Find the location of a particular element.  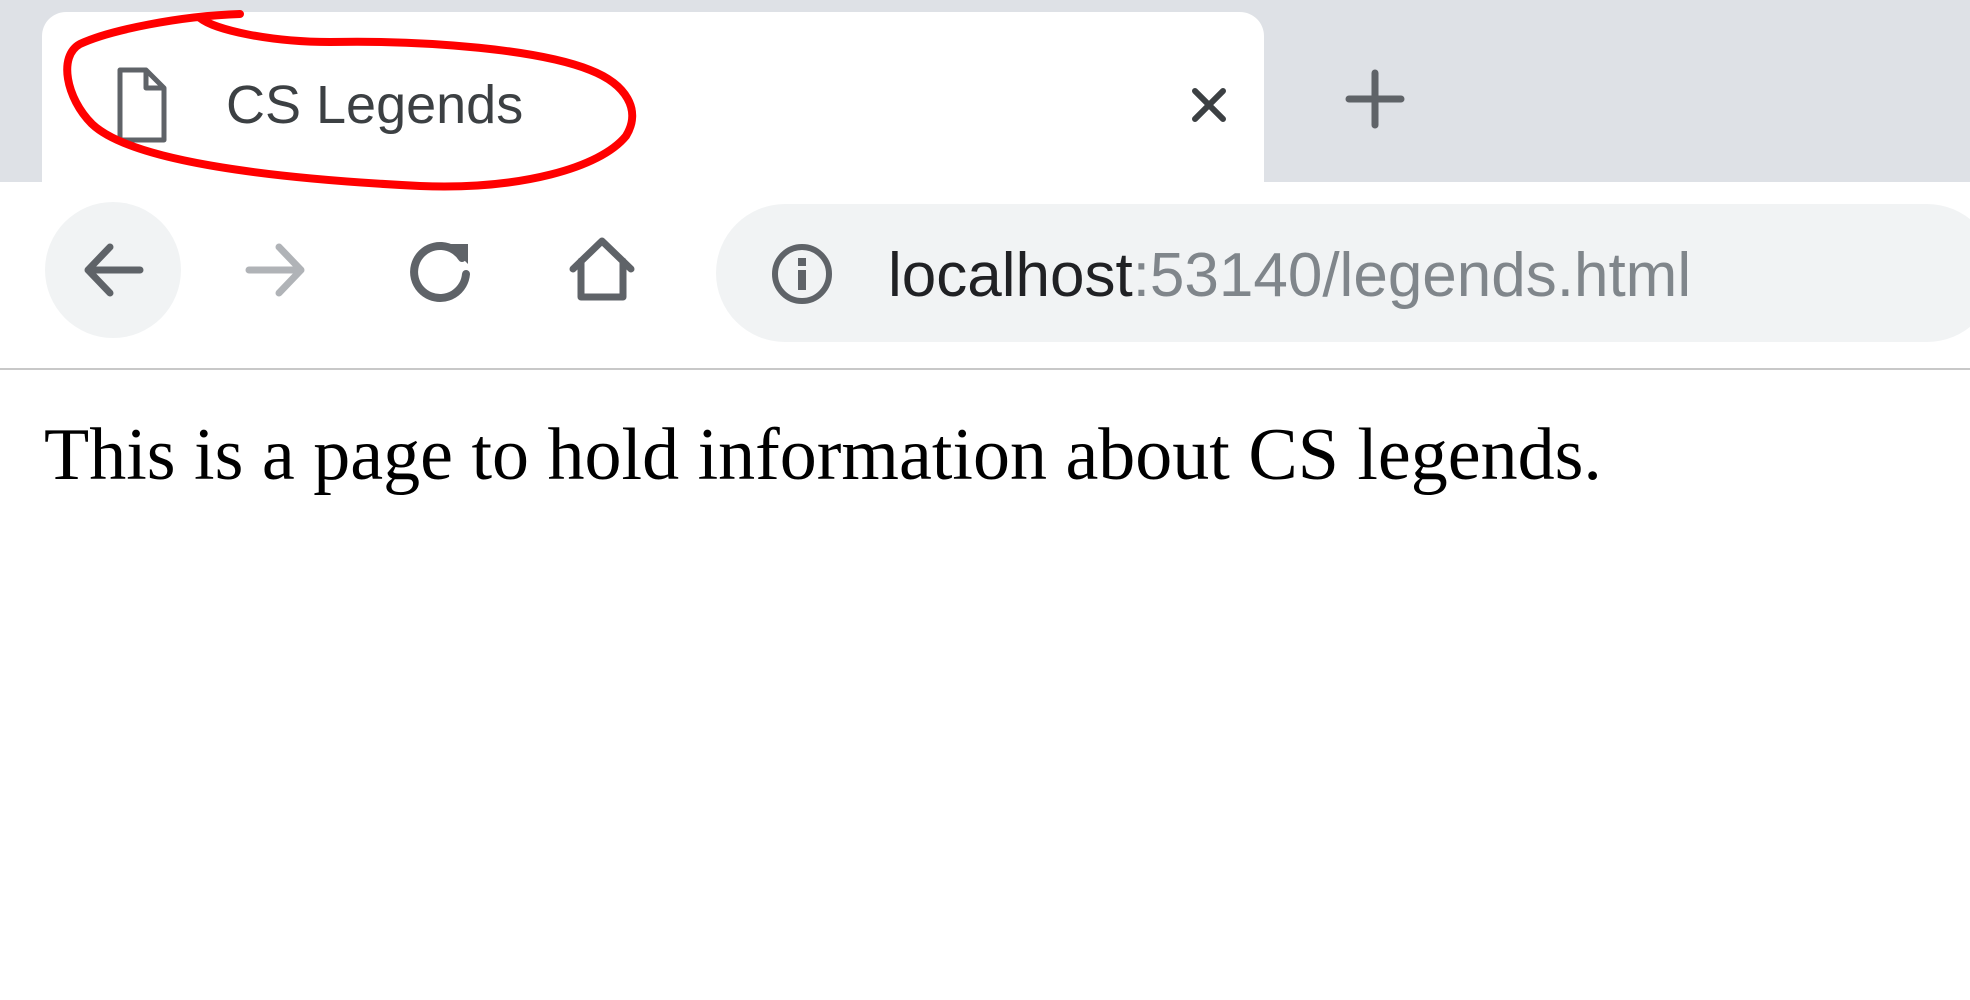

reload-icon is located at coordinates (440, 272).